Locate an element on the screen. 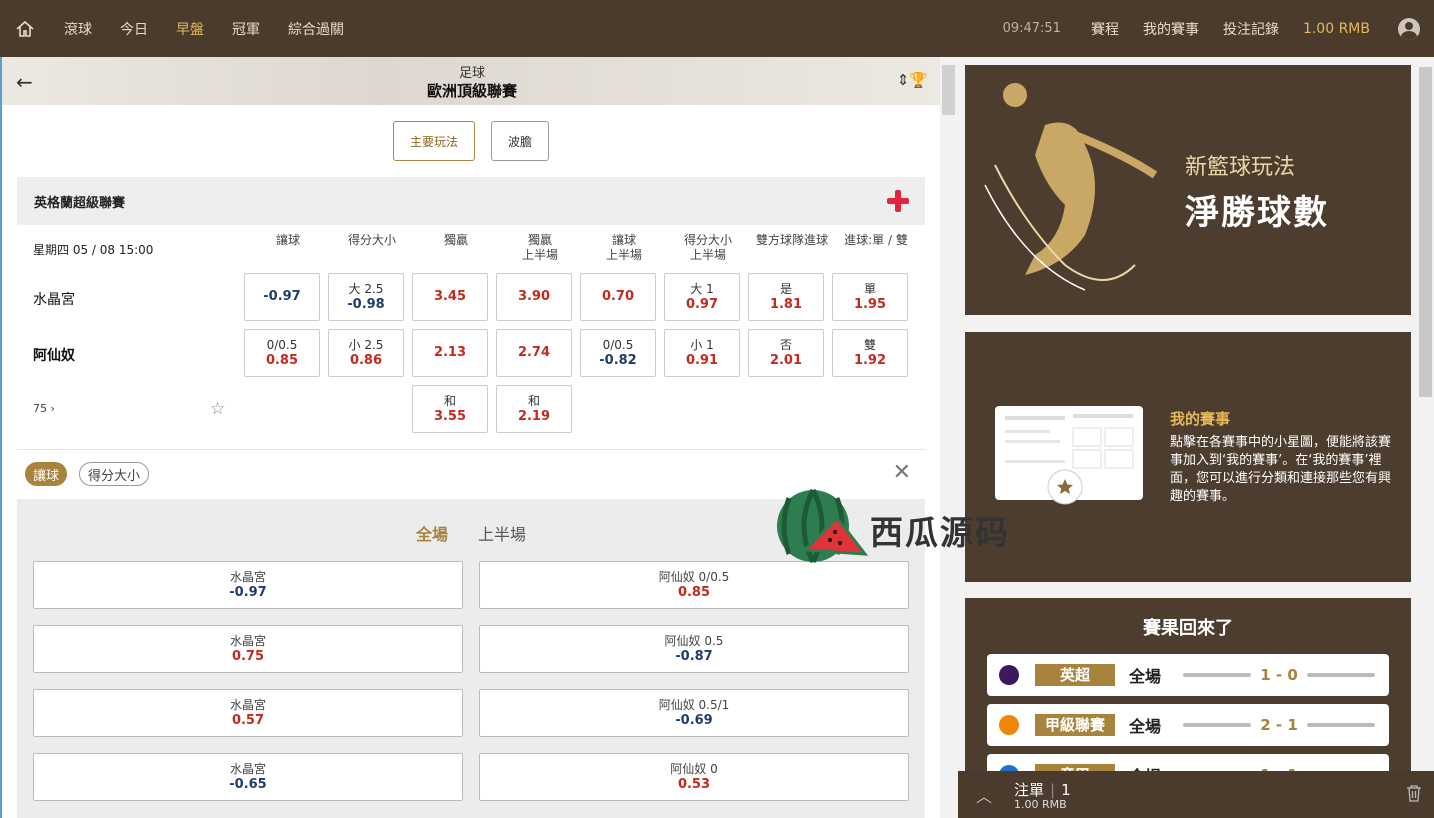 This screenshot has width=1434, height=818. odds-button: 大 1 0.97 is located at coordinates (702, 297).